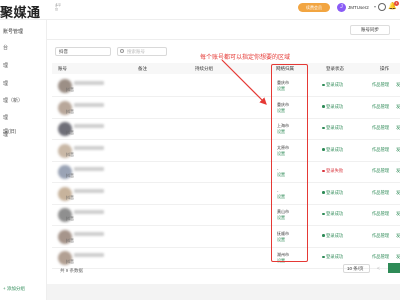  What do you see at coordinates (382, 7) in the screenshot?
I see `help-icon` at bounding box center [382, 7].